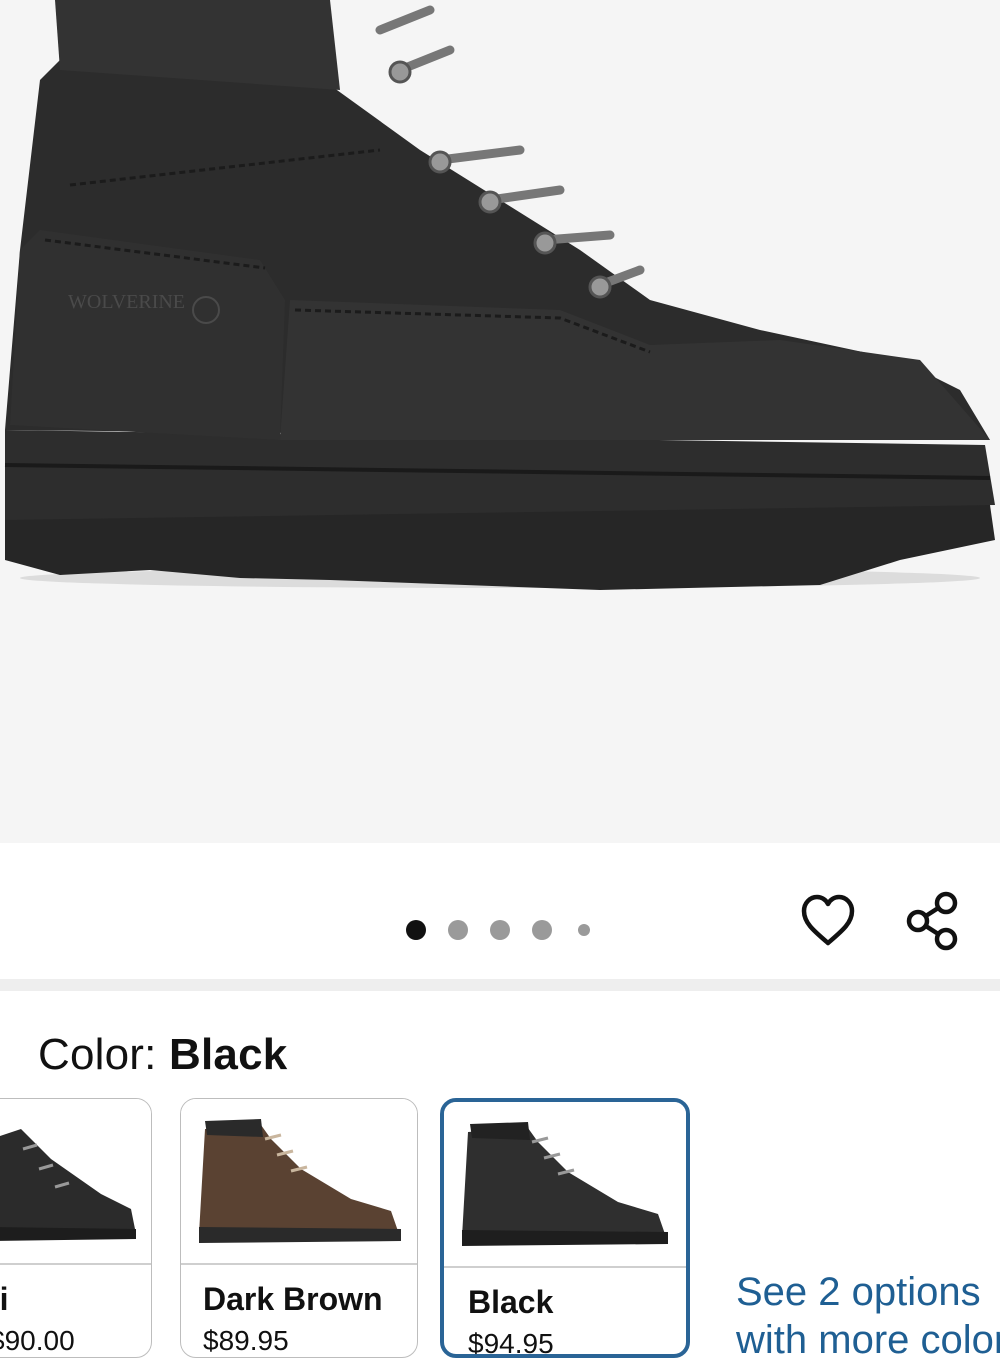 This screenshot has width=1000, height=1363. I want to click on share-button, so click(932, 921).